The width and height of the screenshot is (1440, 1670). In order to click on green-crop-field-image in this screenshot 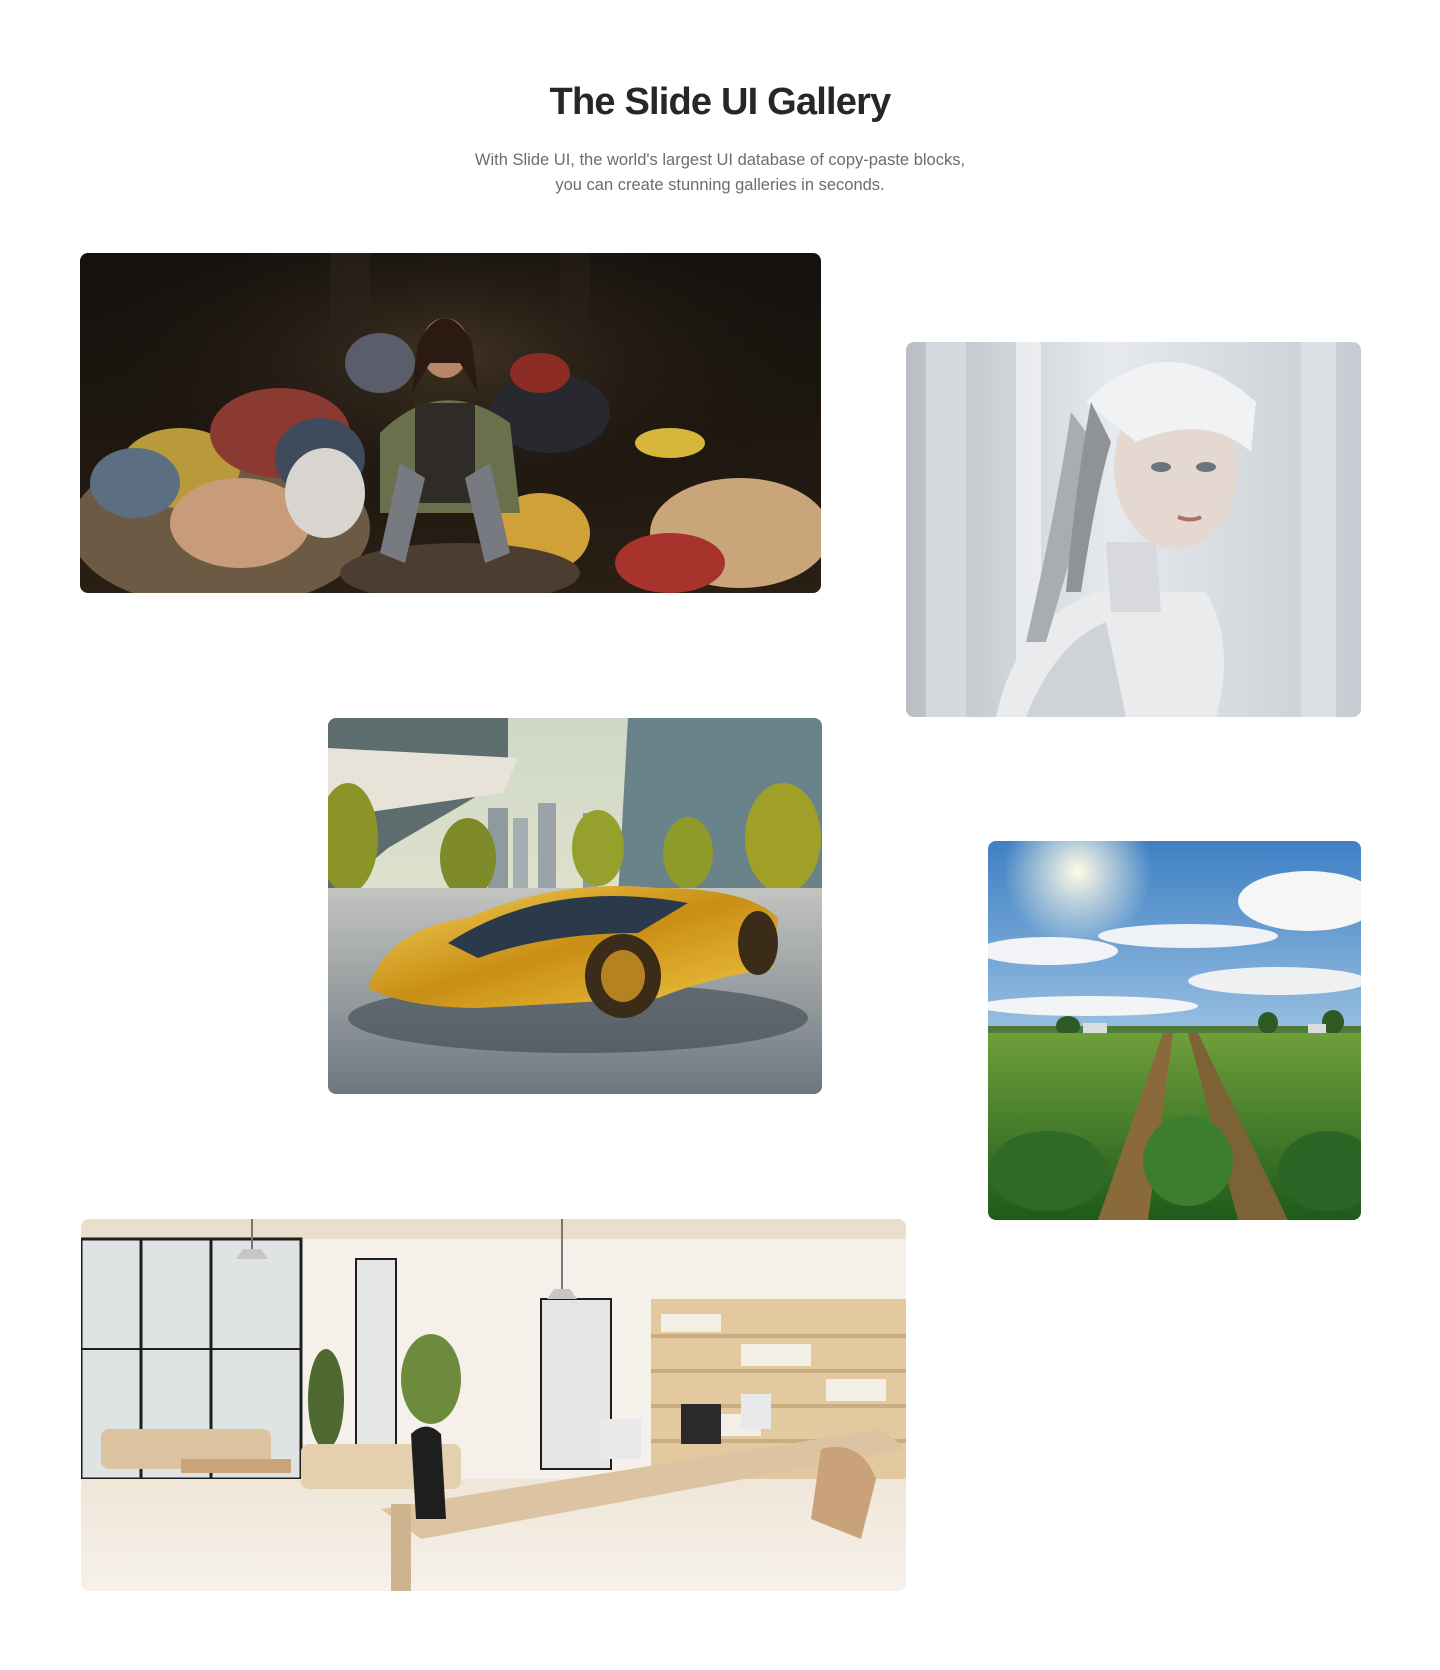, I will do `click(1174, 1030)`.